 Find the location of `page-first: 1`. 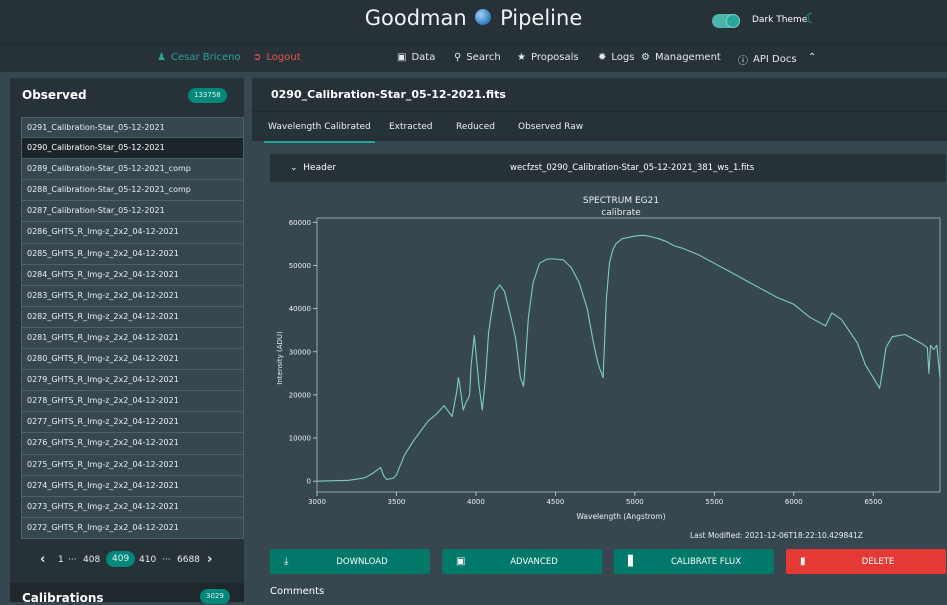

page-first: 1 is located at coordinates (61, 560).